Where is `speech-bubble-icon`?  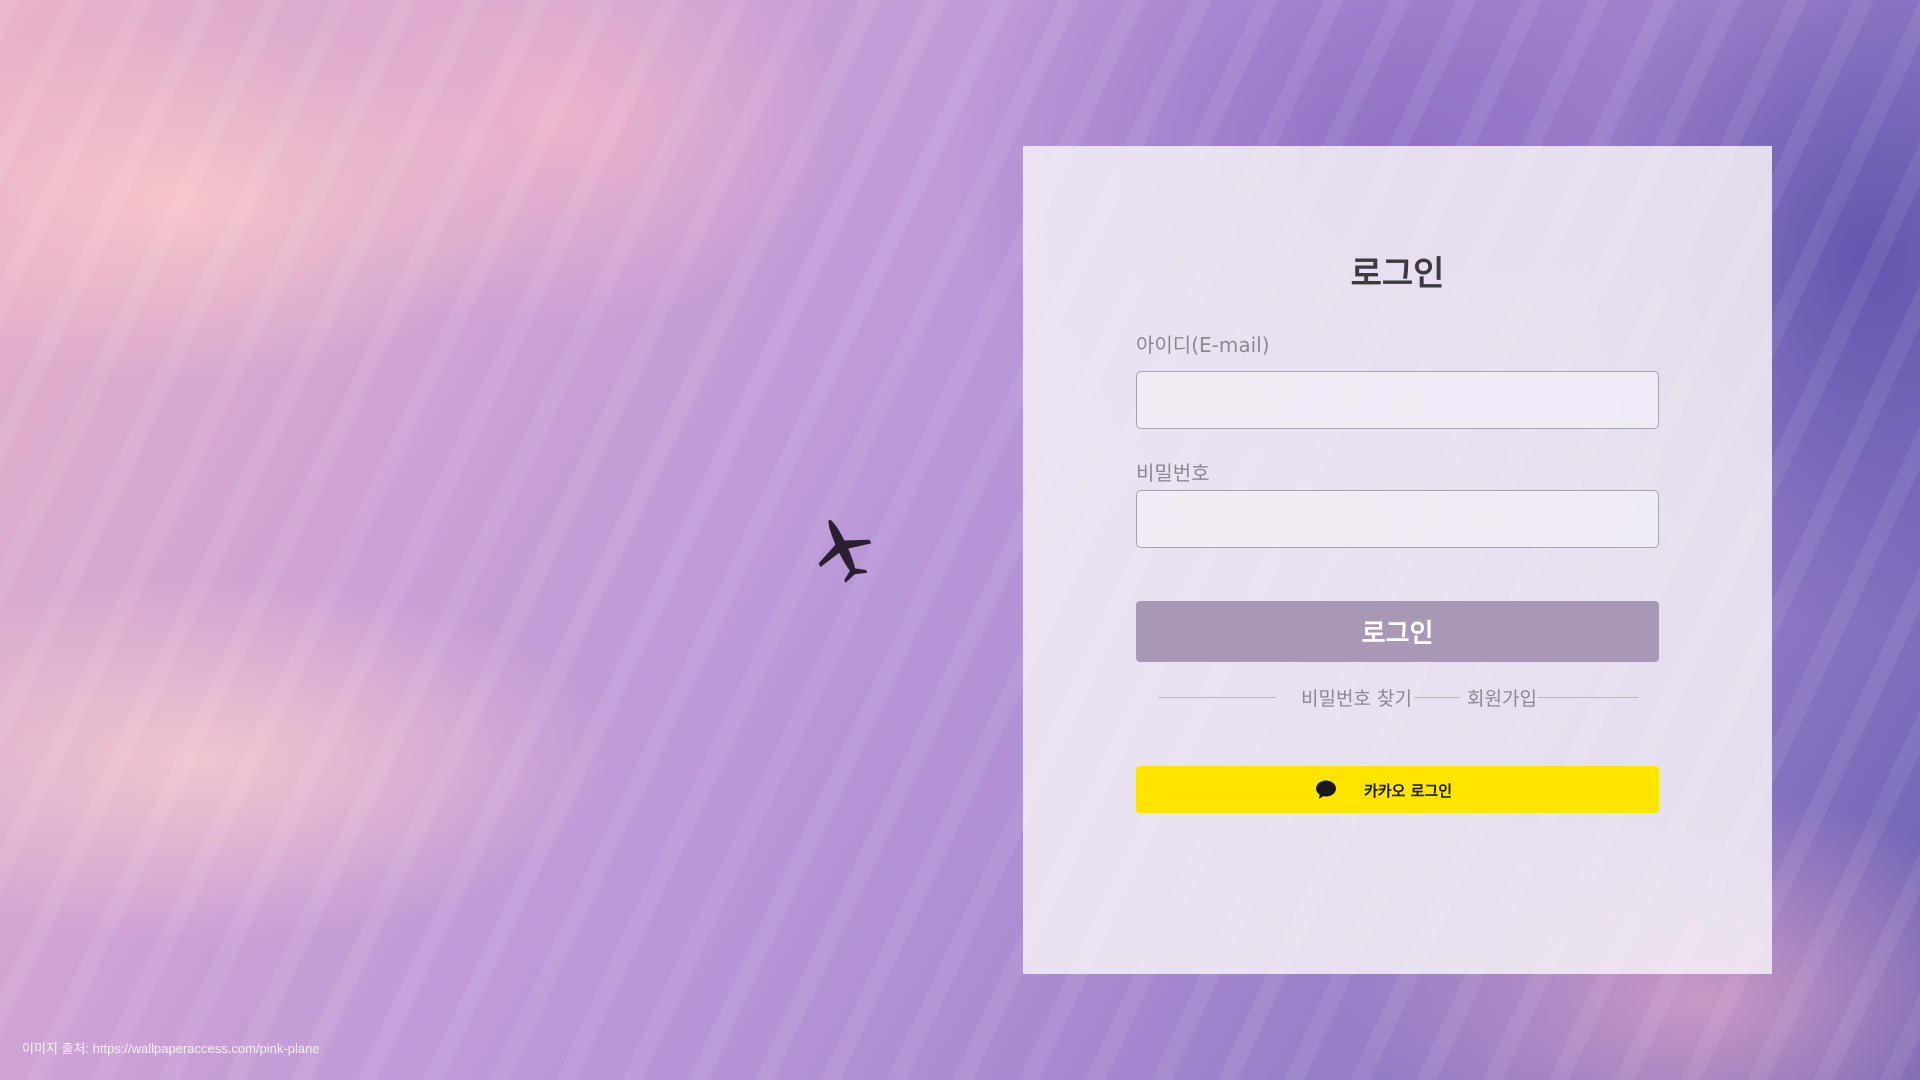
speech-bubble-icon is located at coordinates (1326, 789).